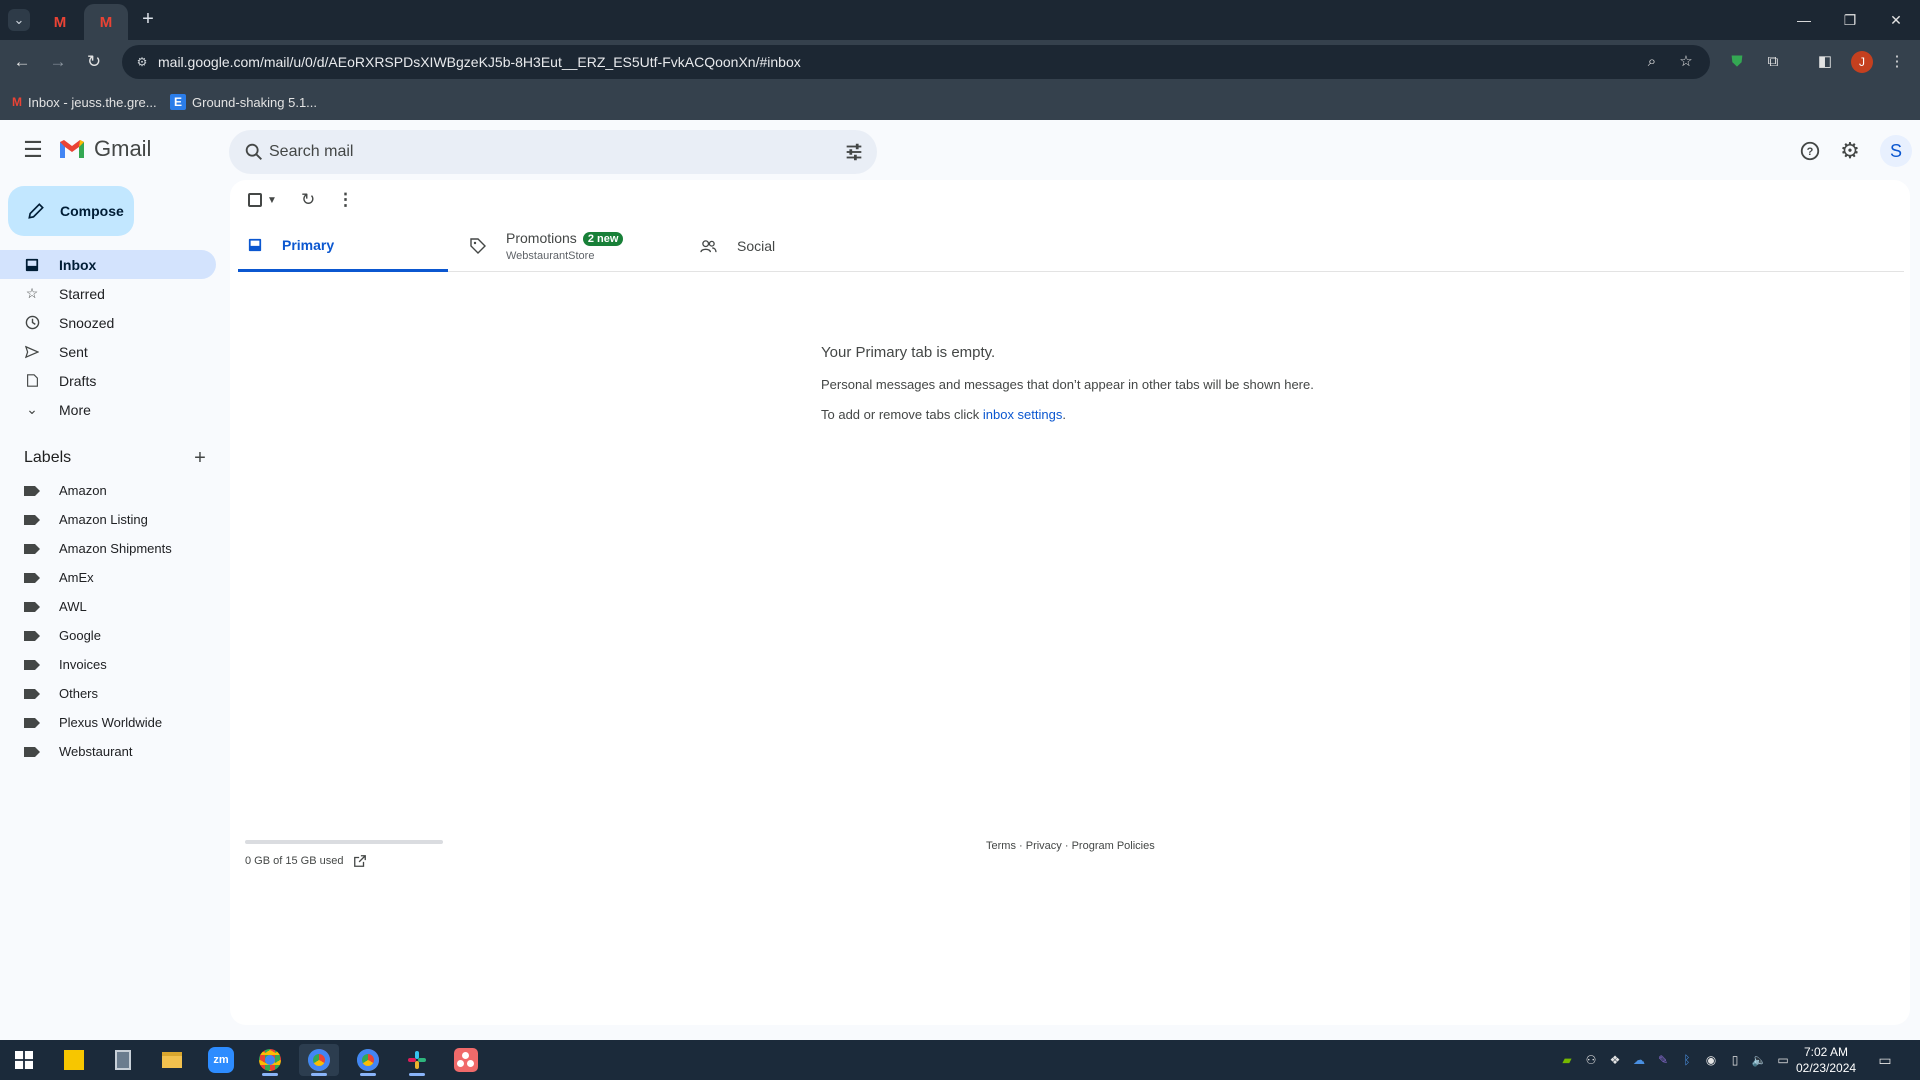 The height and width of the screenshot is (1080, 1920). I want to click on search-icon, so click(254, 152).